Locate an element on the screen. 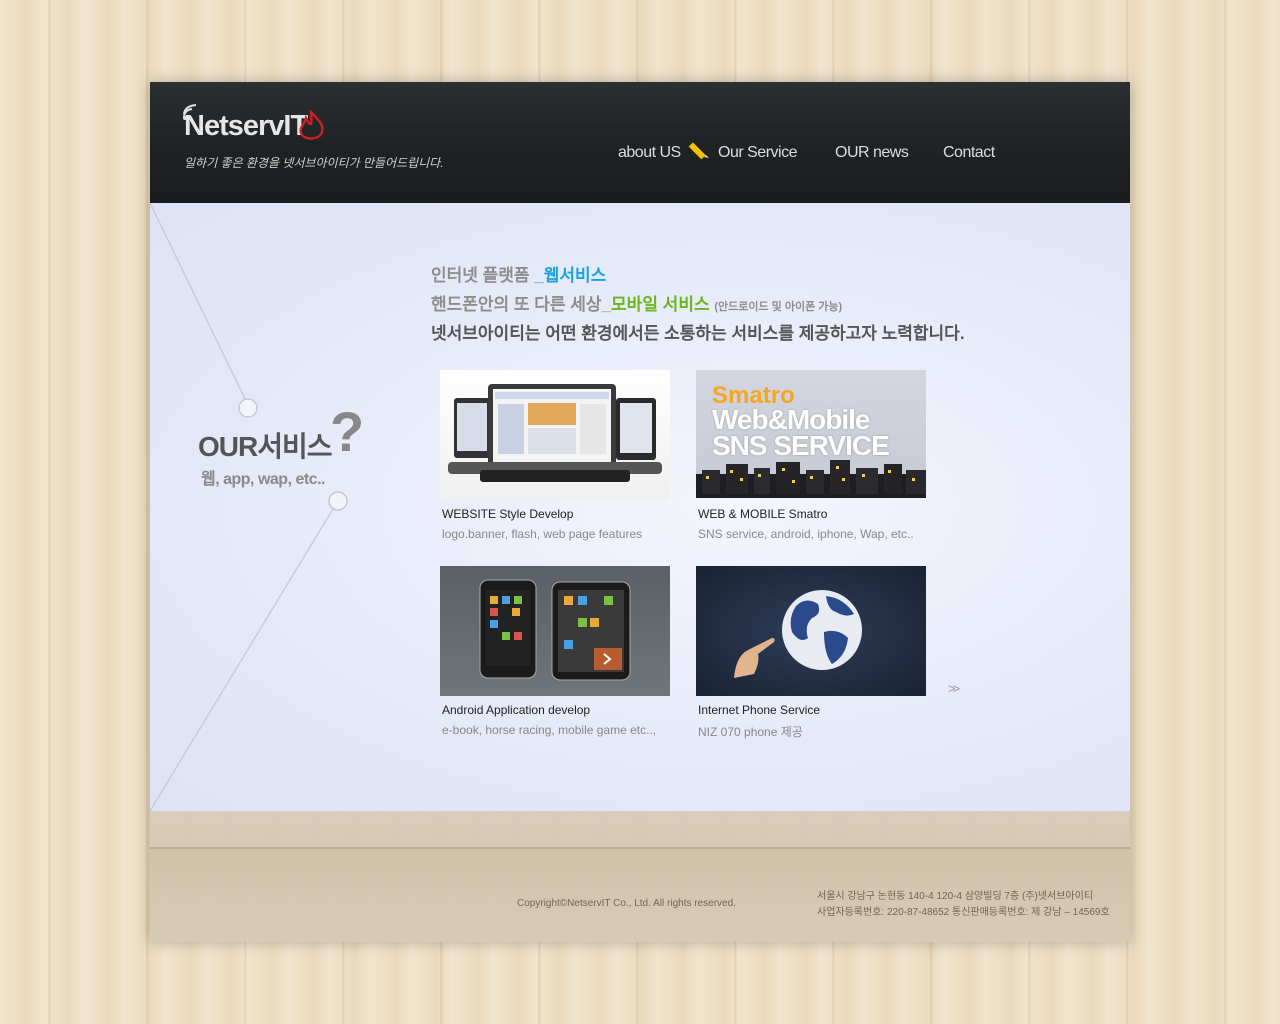 The image size is (1280, 1024). intro-line-2-note: (안드로이드 및 아이폰 가능) is located at coordinates (778, 307).